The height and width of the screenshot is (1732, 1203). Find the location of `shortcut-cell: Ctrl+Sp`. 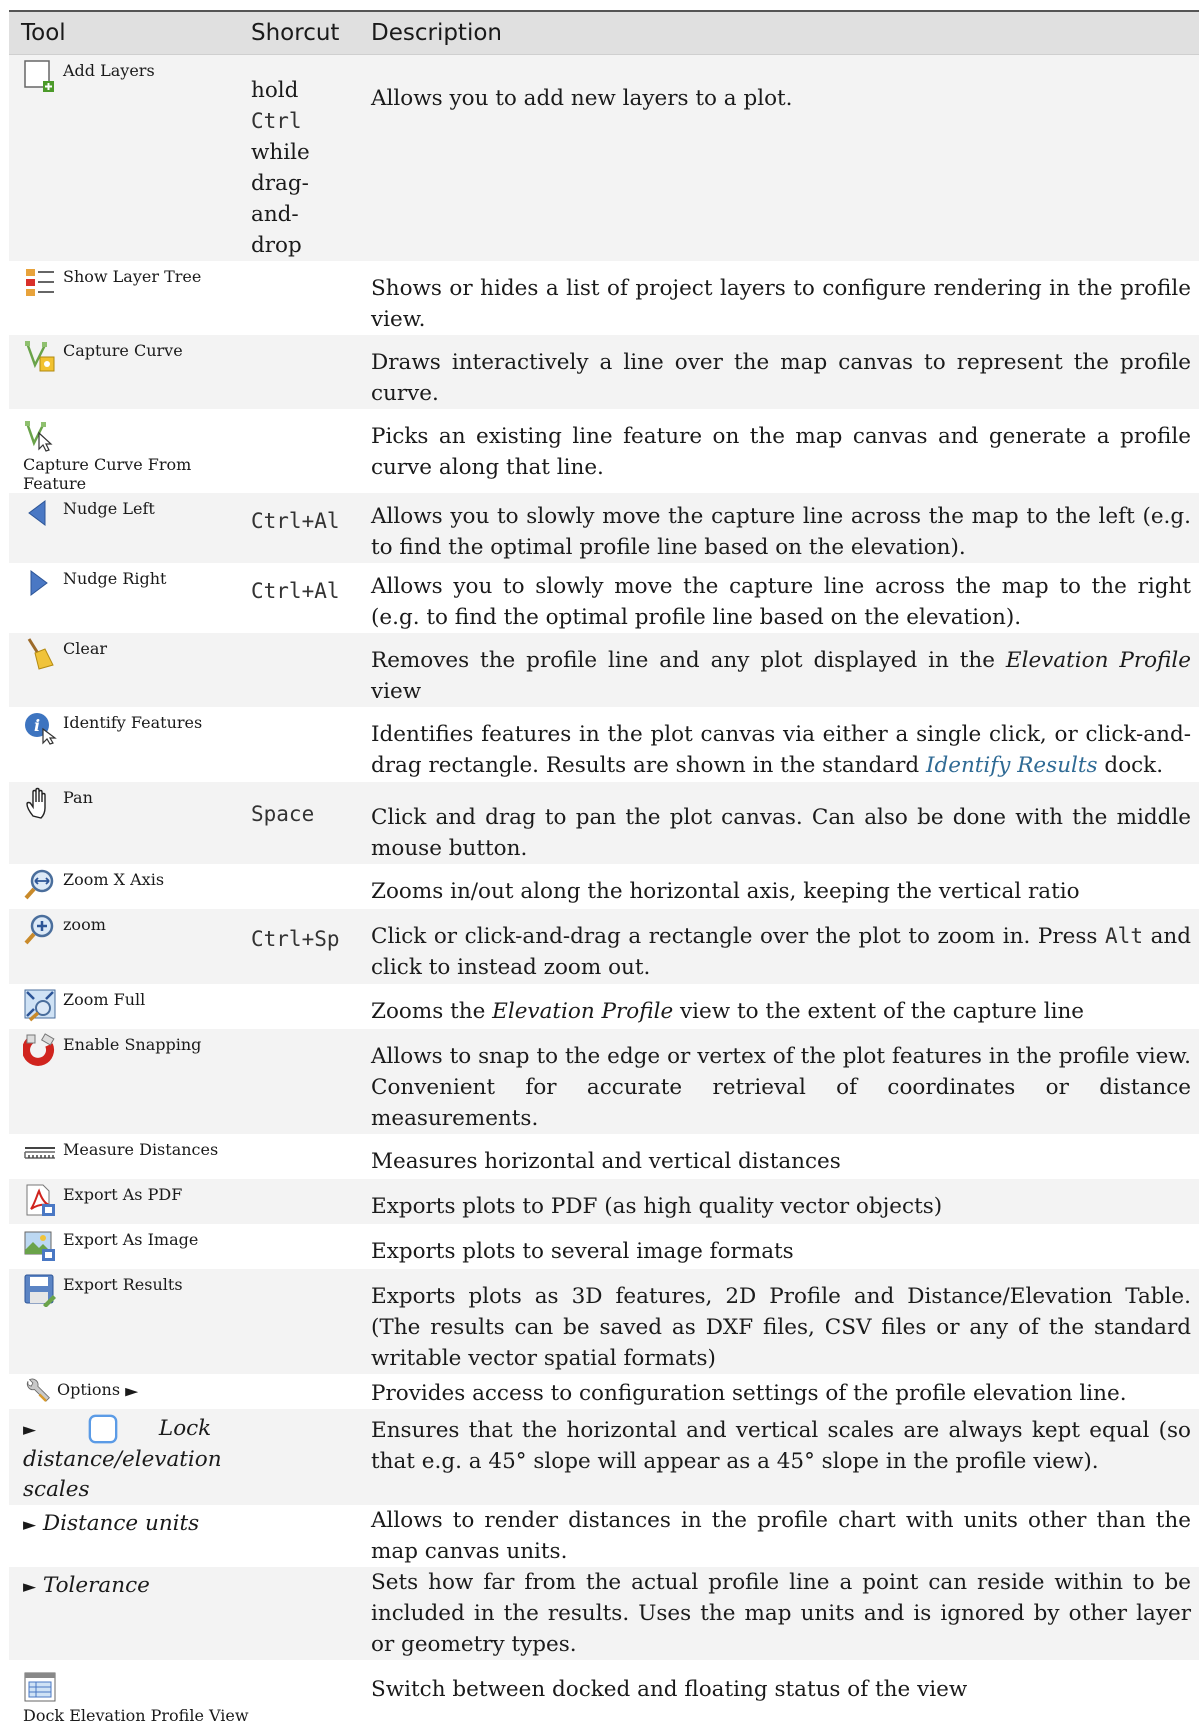

shortcut-cell: Ctrl+Sp is located at coordinates (308, 946).